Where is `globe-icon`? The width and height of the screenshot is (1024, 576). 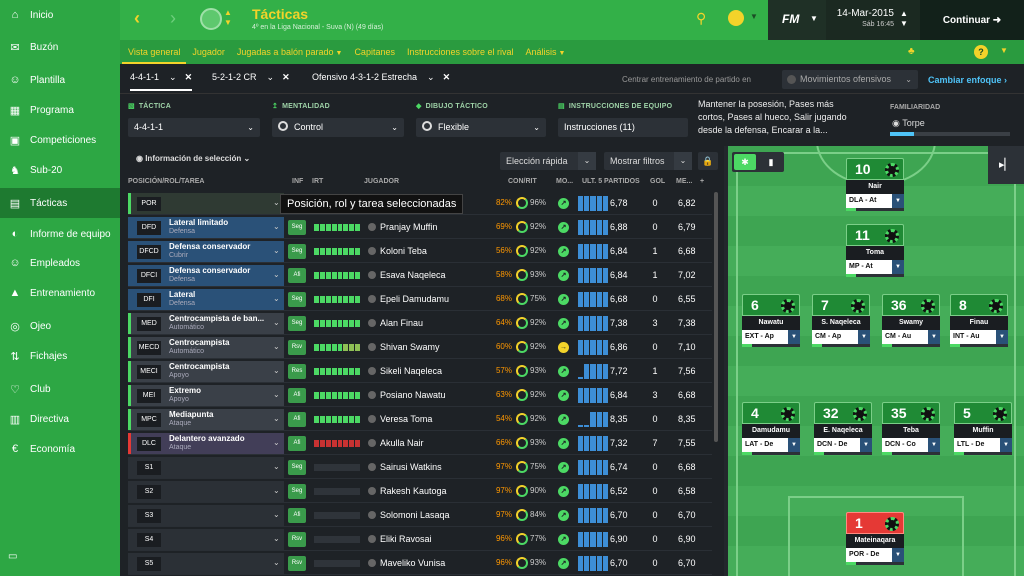
globe-icon is located at coordinates (736, 18).